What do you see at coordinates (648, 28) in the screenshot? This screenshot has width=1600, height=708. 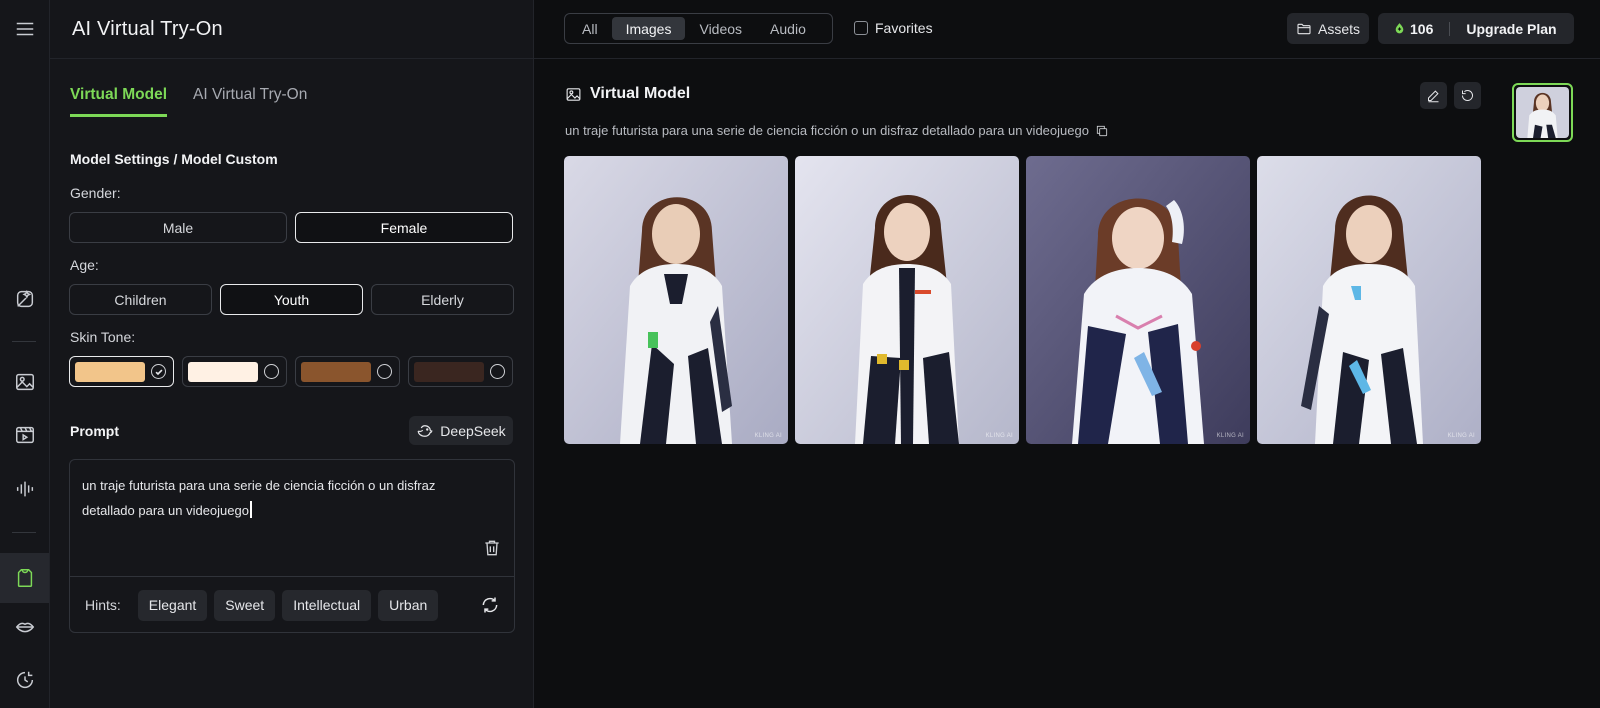 I see `filter-images: Images` at bounding box center [648, 28].